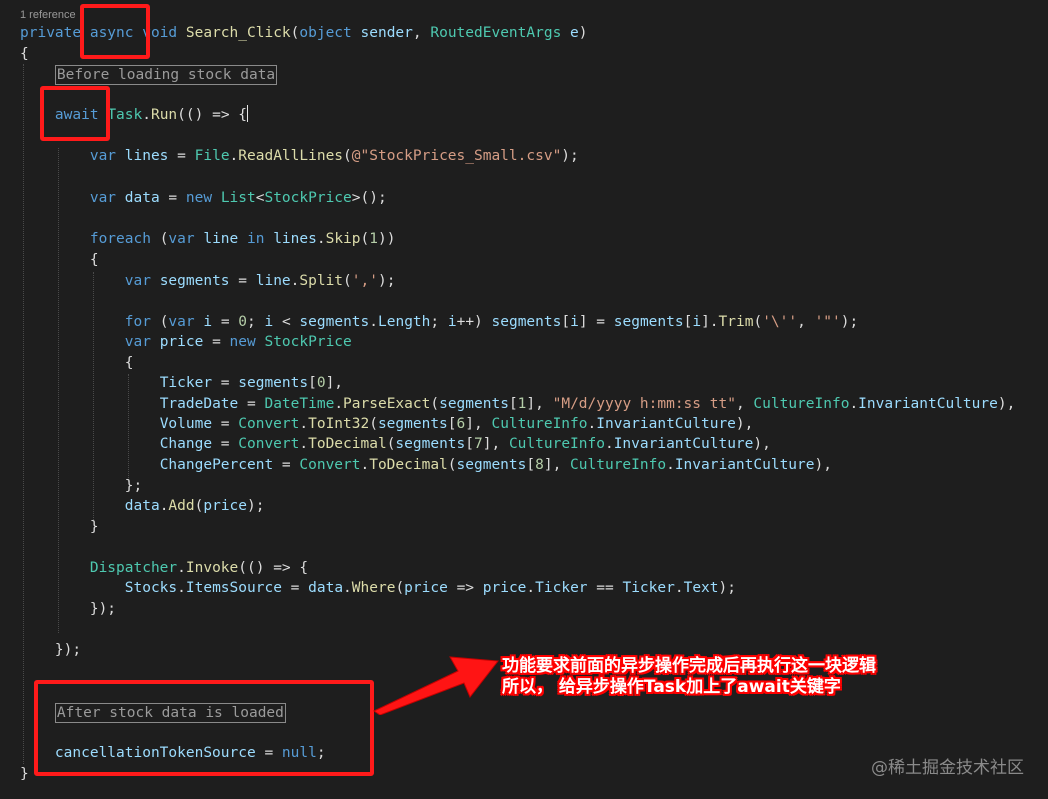  What do you see at coordinates (408, 465) in the screenshot?
I see `code-token: ToDecimal` at bounding box center [408, 465].